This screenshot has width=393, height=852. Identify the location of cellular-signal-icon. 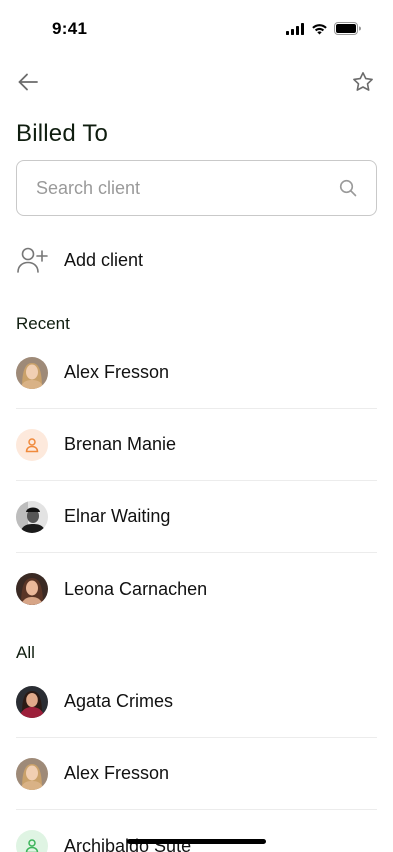
(295, 31).